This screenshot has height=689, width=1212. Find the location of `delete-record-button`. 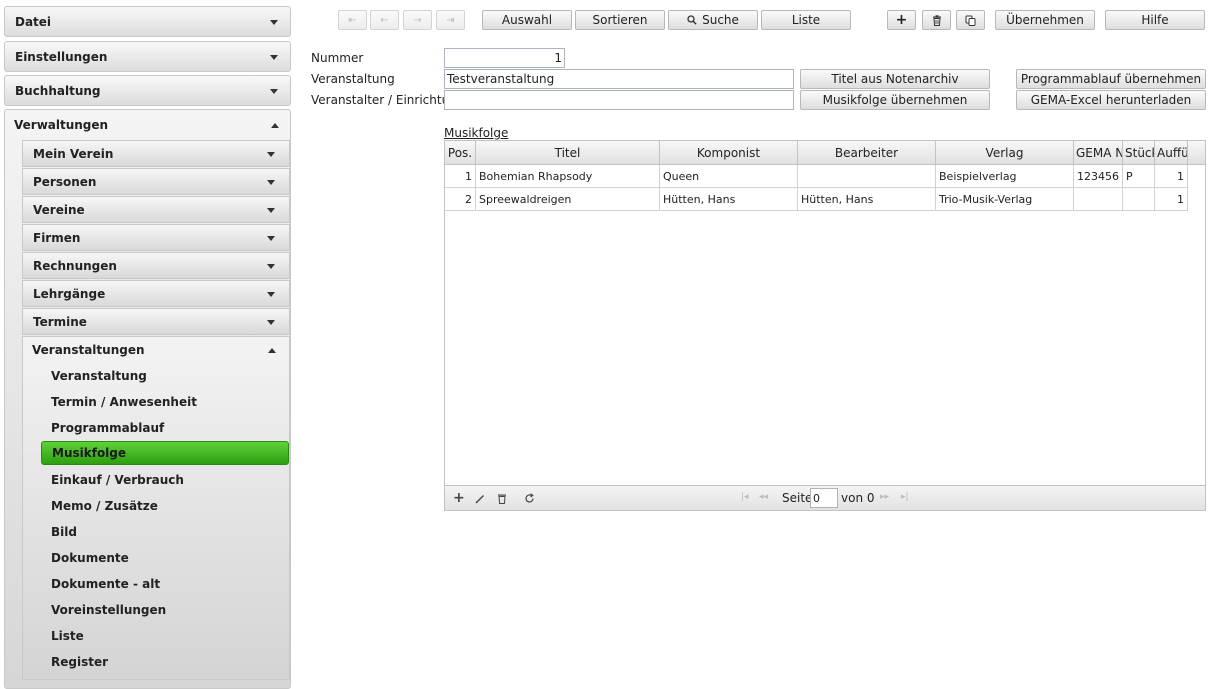

delete-record-button is located at coordinates (936, 20).